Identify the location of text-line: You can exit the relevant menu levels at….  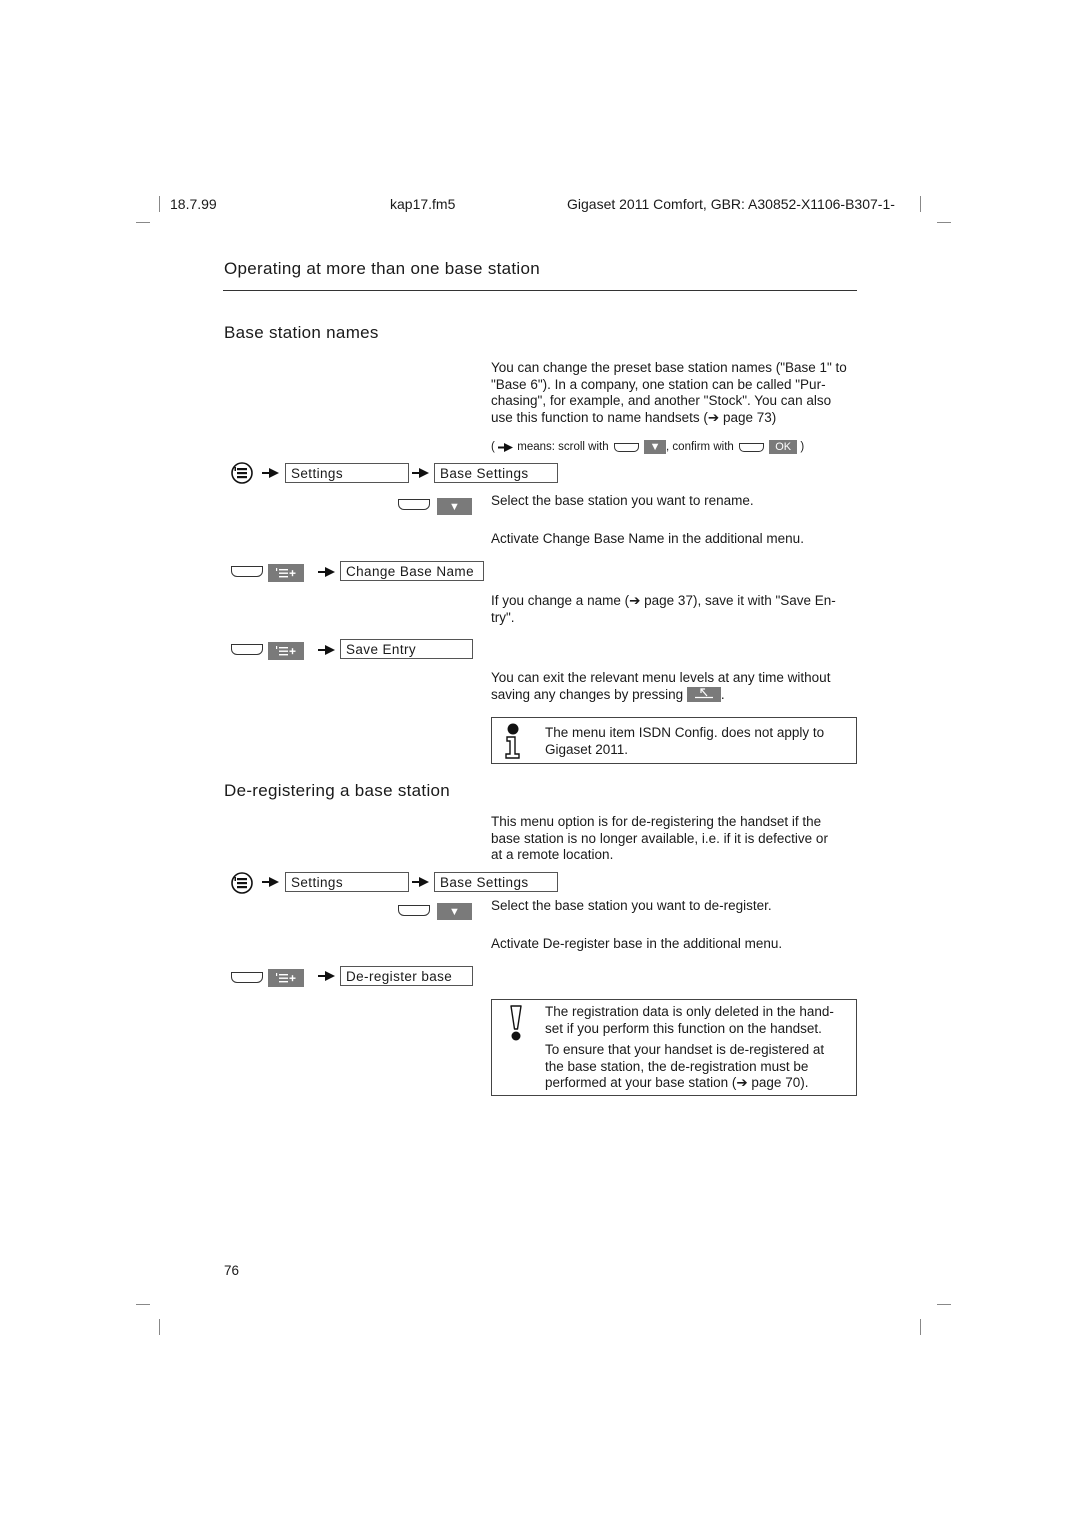
(661, 677).